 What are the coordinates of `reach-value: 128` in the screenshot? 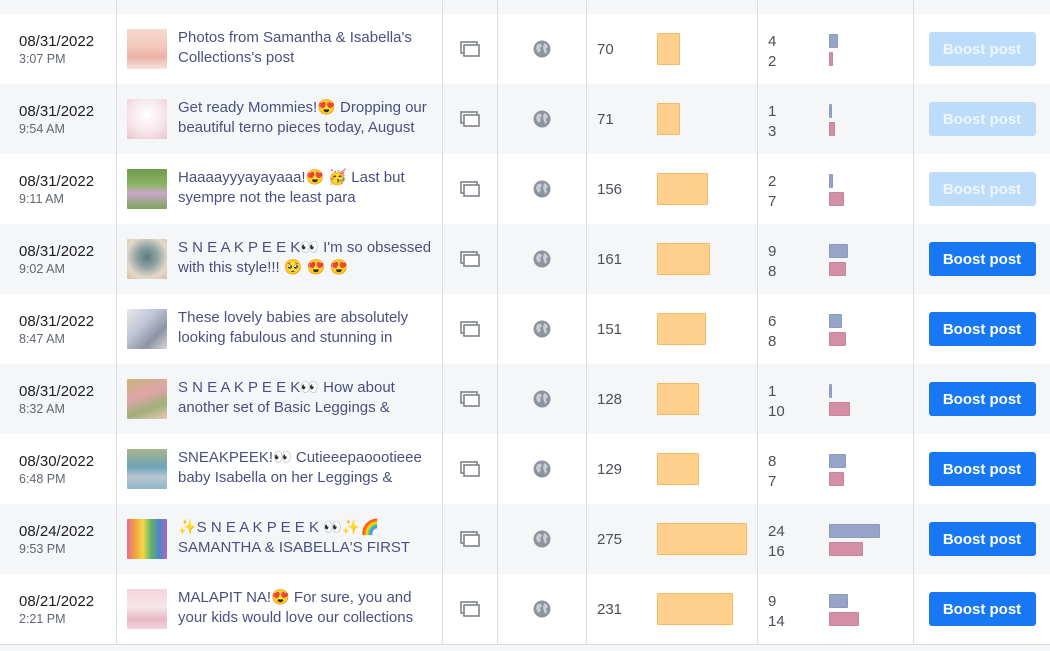 It's located at (610, 399).